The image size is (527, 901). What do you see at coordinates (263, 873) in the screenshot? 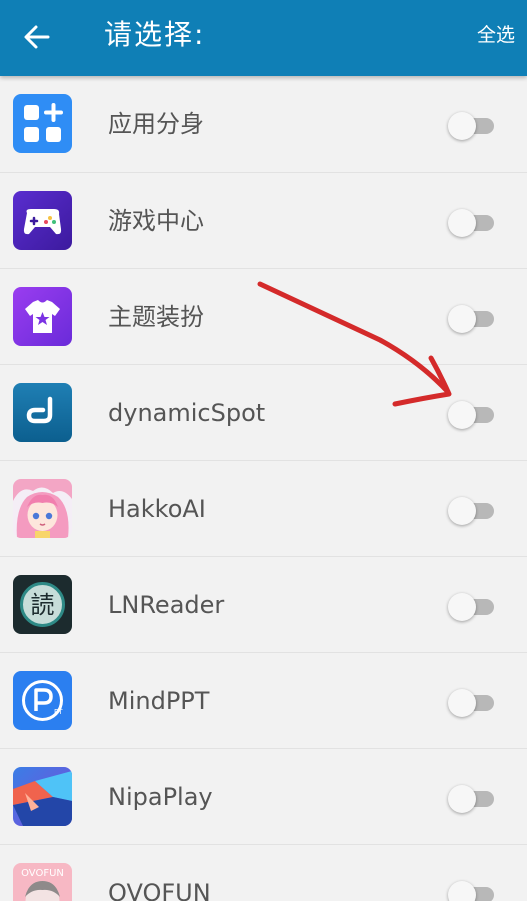
I see `list-item: OVOFUN OVOFUN` at bounding box center [263, 873].